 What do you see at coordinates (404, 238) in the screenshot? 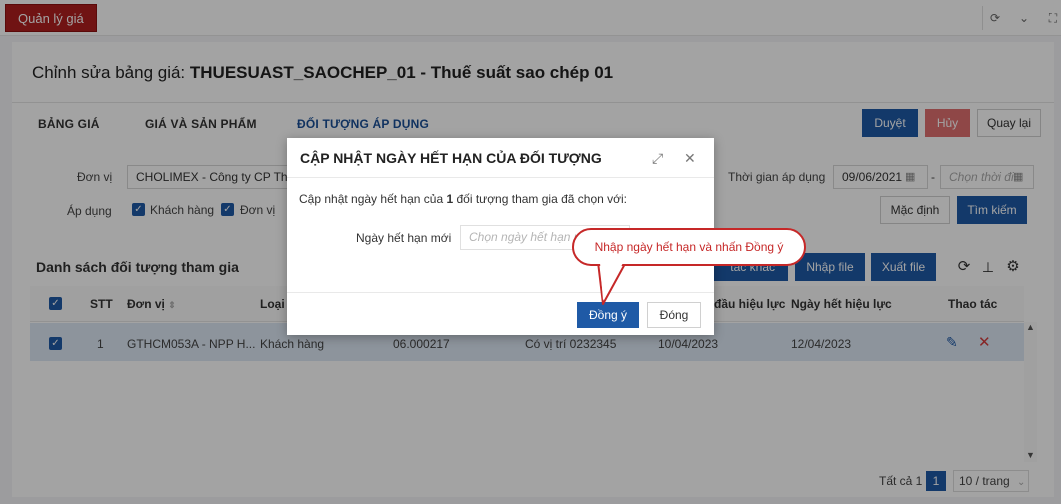
I see `expiry-date-label: Ngày hết hạn mới` at bounding box center [404, 238].